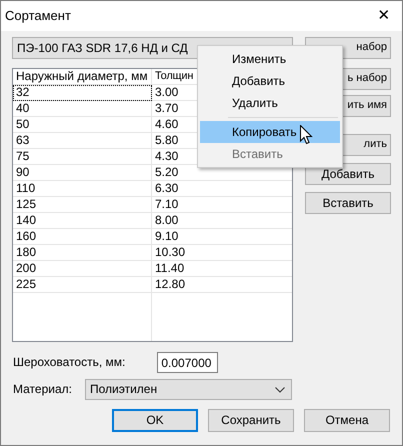  I want to click on mouse-pointer-icon, so click(306, 135).